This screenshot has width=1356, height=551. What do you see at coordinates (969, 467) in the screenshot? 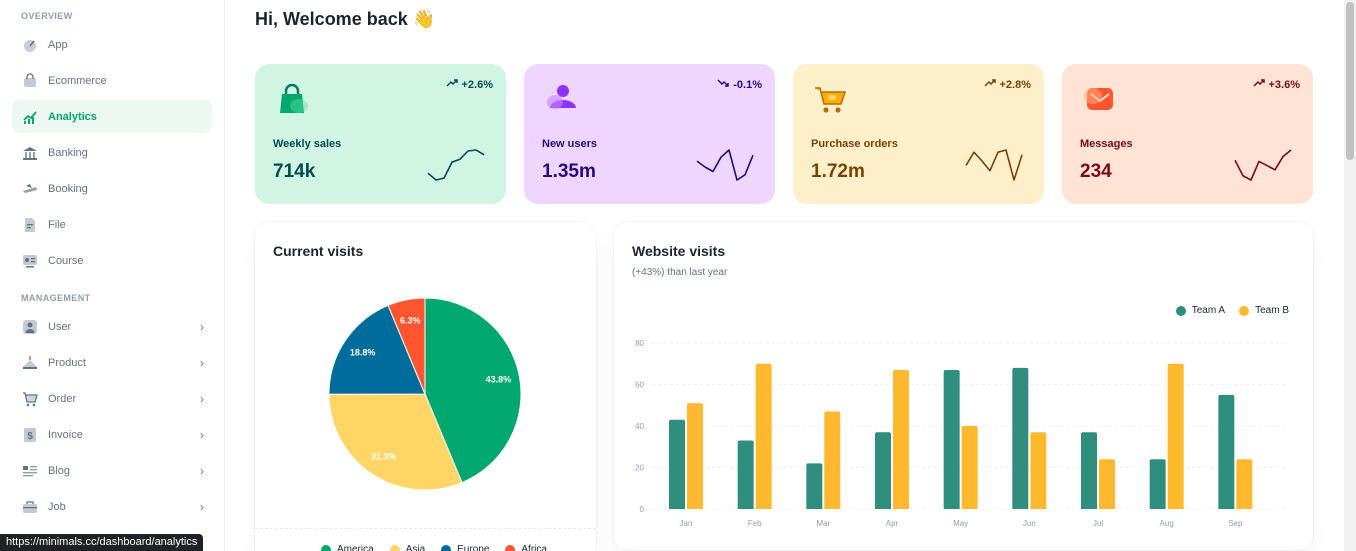
I see `bar-team-b-may` at bounding box center [969, 467].